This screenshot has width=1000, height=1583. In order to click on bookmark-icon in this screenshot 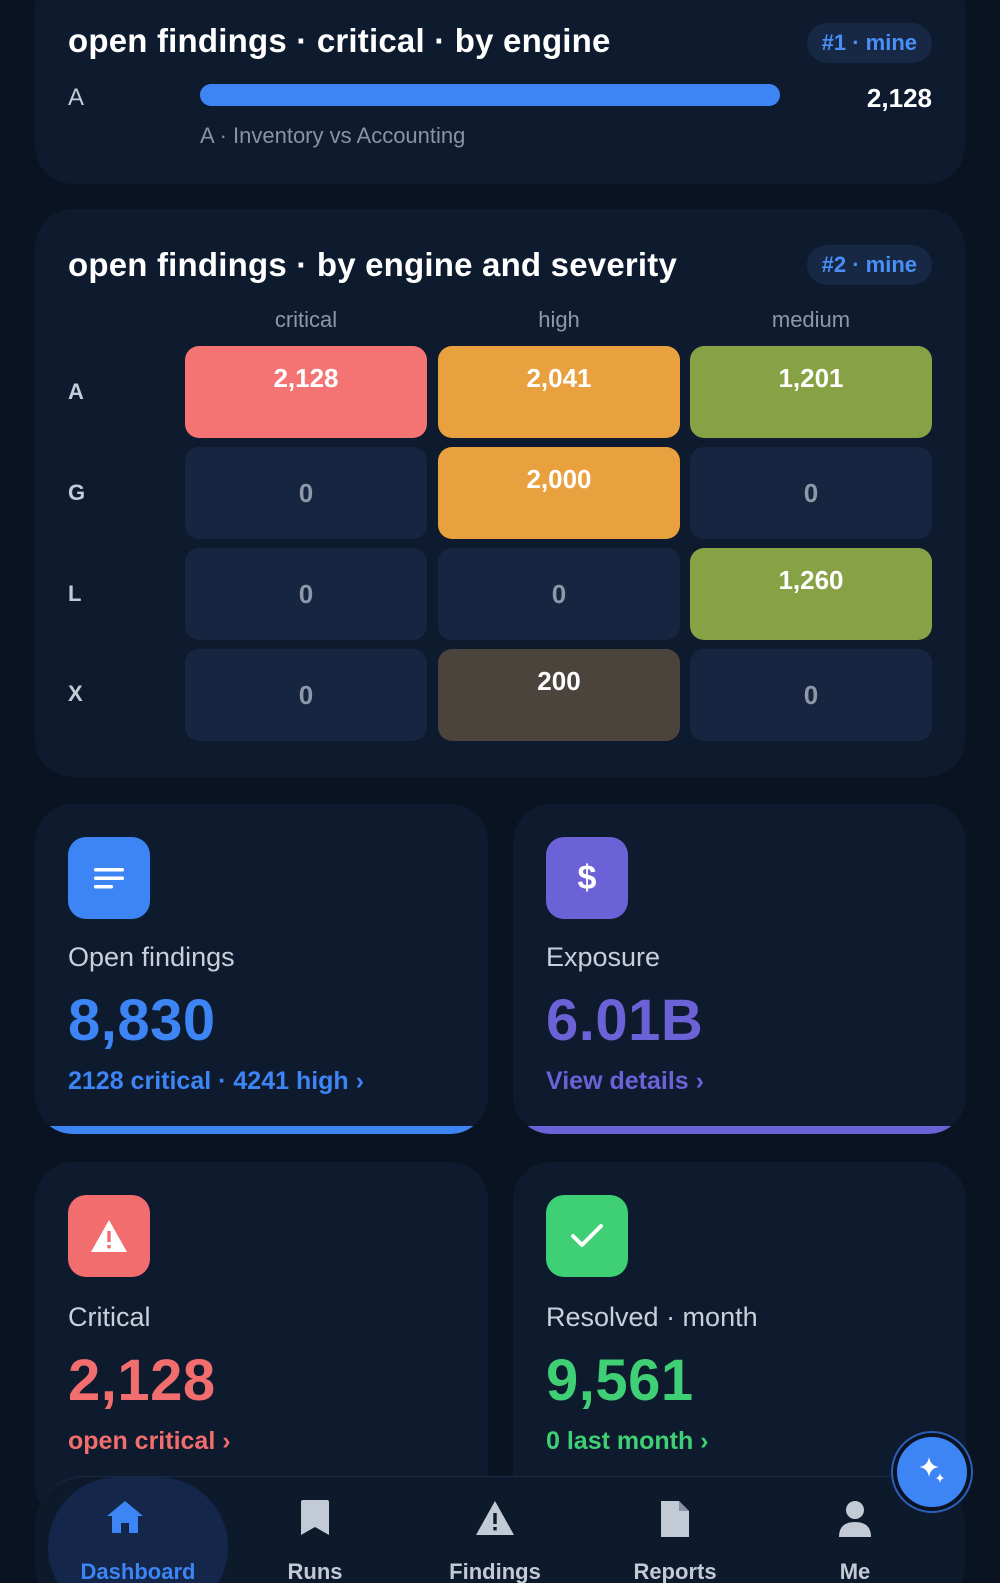, I will do `click(315, 1520)`.